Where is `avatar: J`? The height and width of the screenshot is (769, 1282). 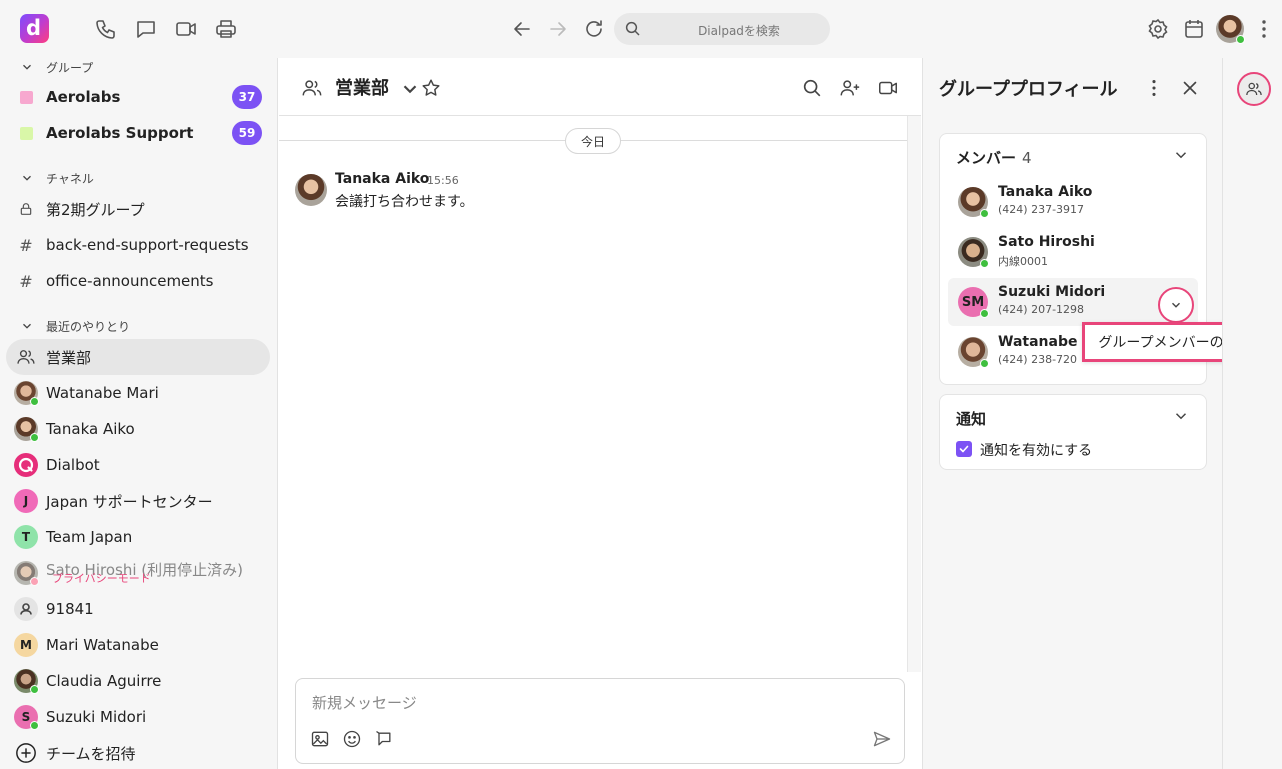 avatar: J is located at coordinates (26, 501).